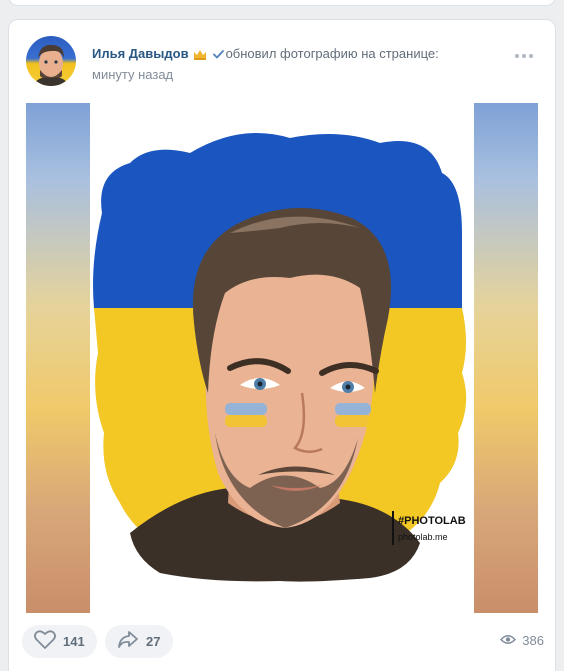 This screenshot has height=671, width=564. I want to click on post-action-text: обновил фотографию на странице:, so click(332, 53).